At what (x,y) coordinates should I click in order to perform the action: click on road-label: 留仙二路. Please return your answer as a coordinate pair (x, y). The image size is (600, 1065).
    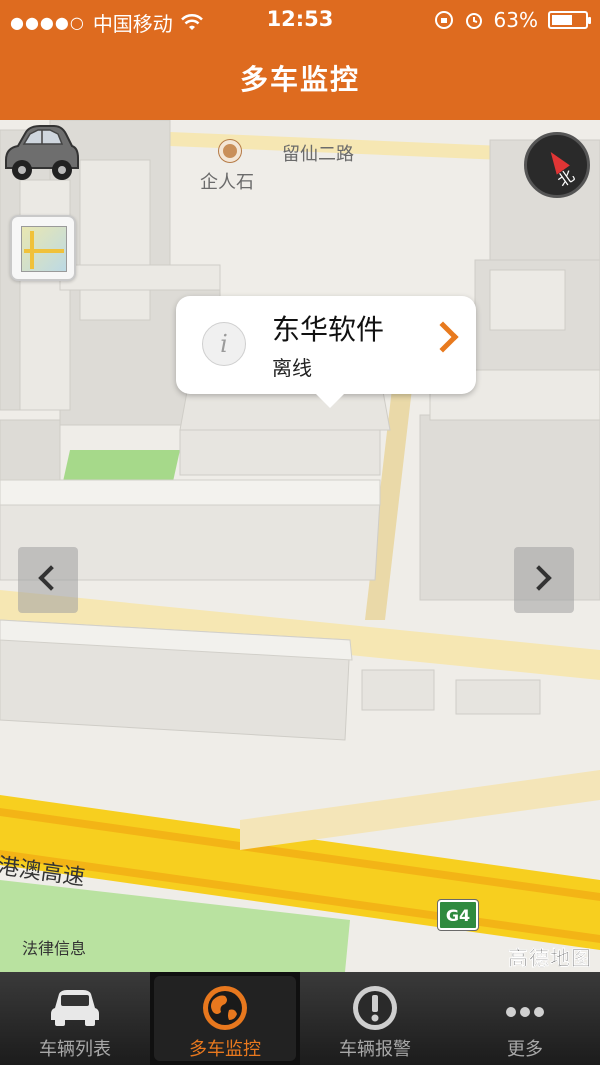
    Looking at the image, I should click on (318, 154).